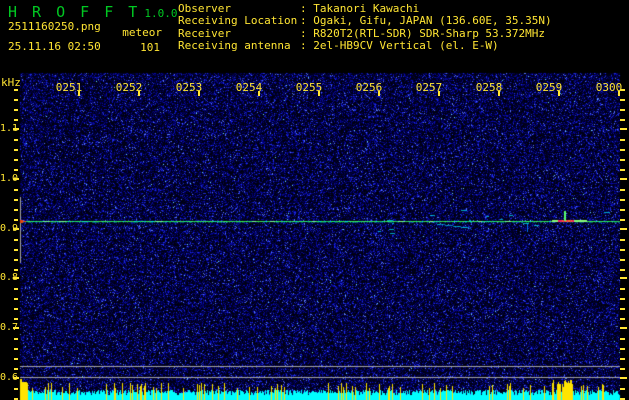 Image resolution: width=629 pixels, height=400 pixels. I want to click on mode-label: meteor, so click(142, 32).